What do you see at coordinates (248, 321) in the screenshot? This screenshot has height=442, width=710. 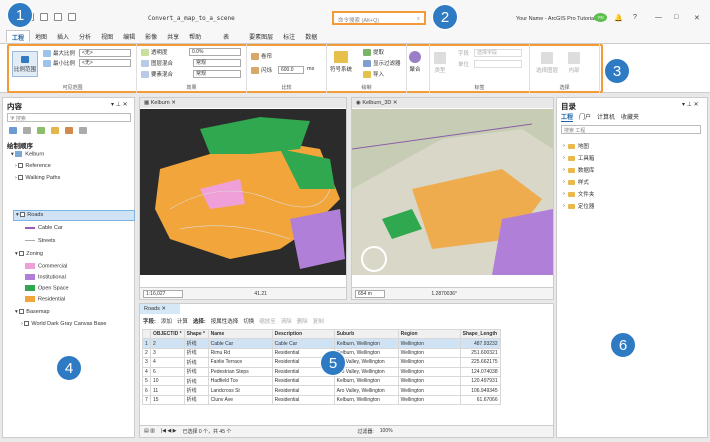 I see `switch-button: 切换` at bounding box center [248, 321].